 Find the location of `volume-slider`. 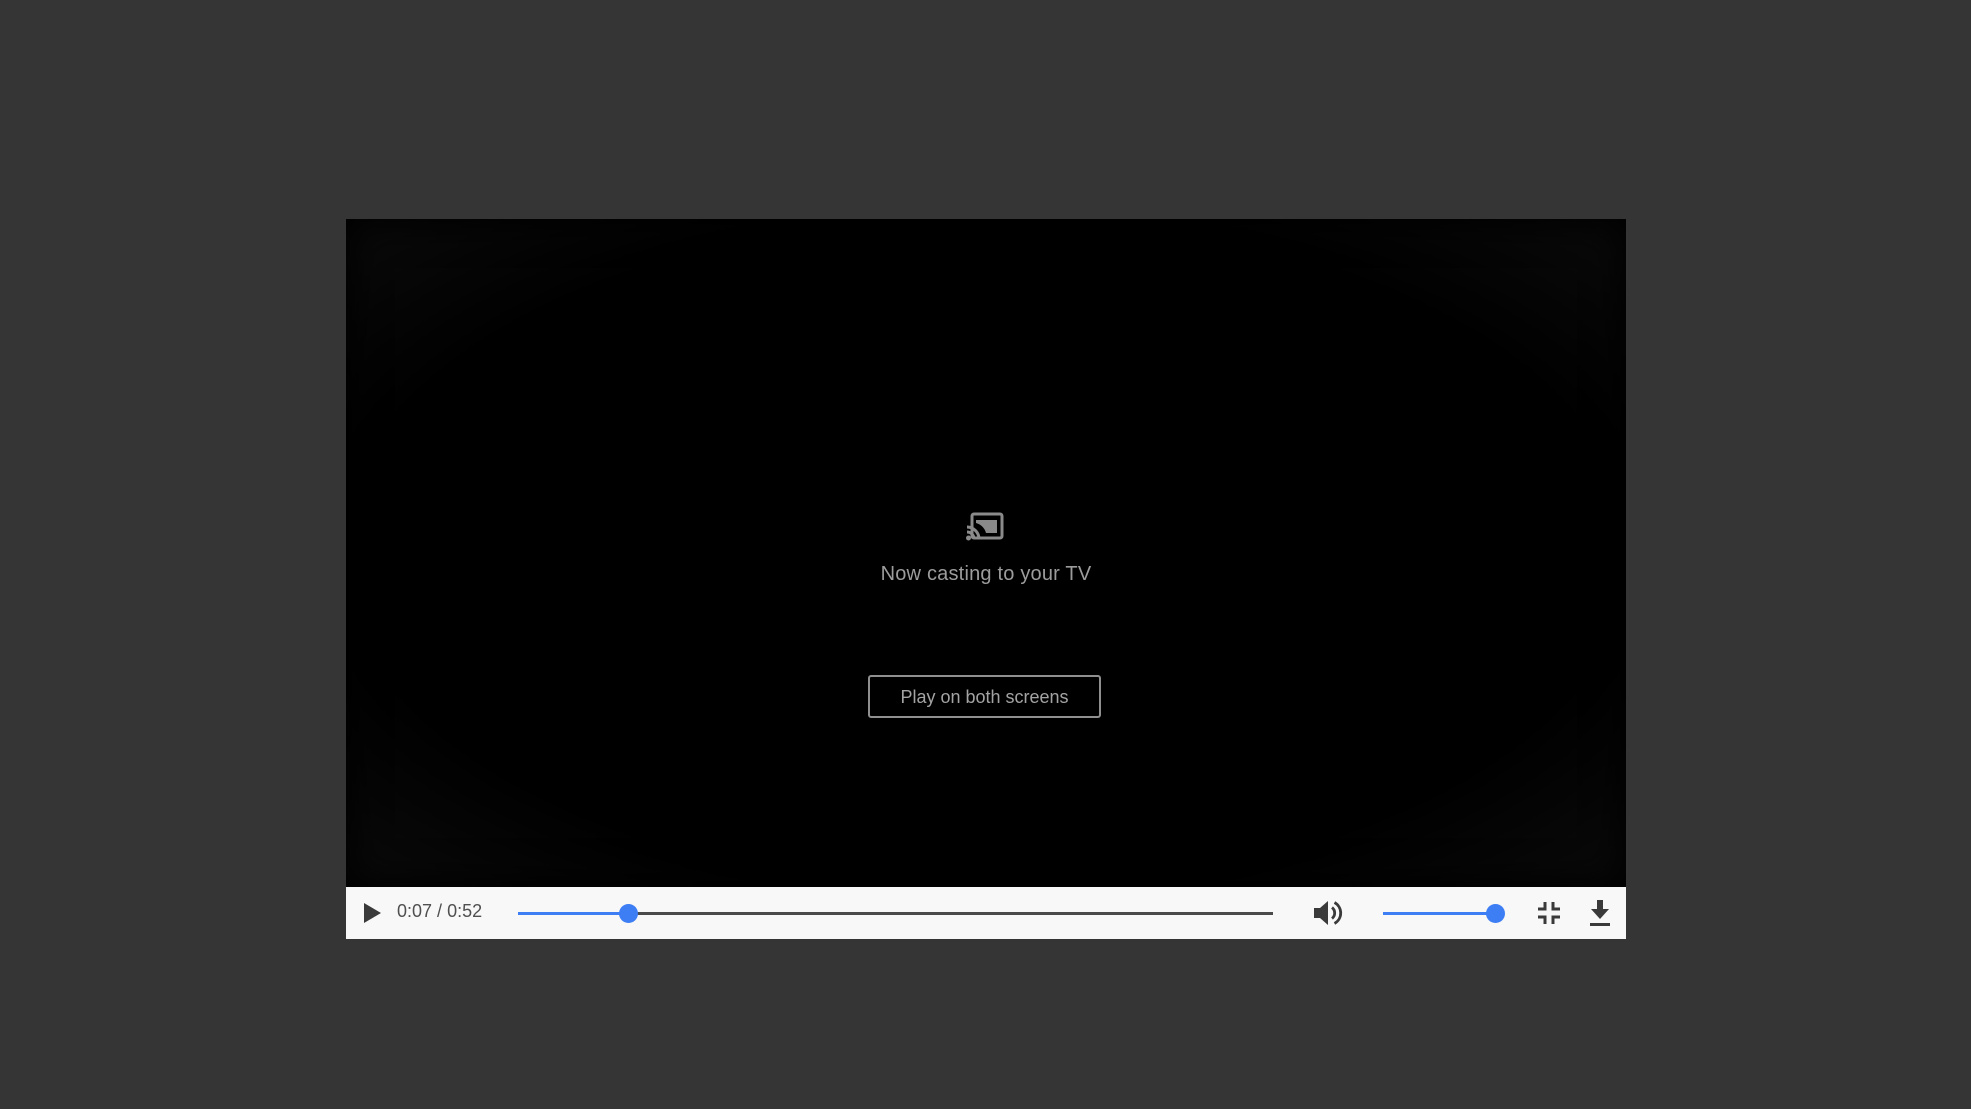

volume-slider is located at coordinates (1444, 913).